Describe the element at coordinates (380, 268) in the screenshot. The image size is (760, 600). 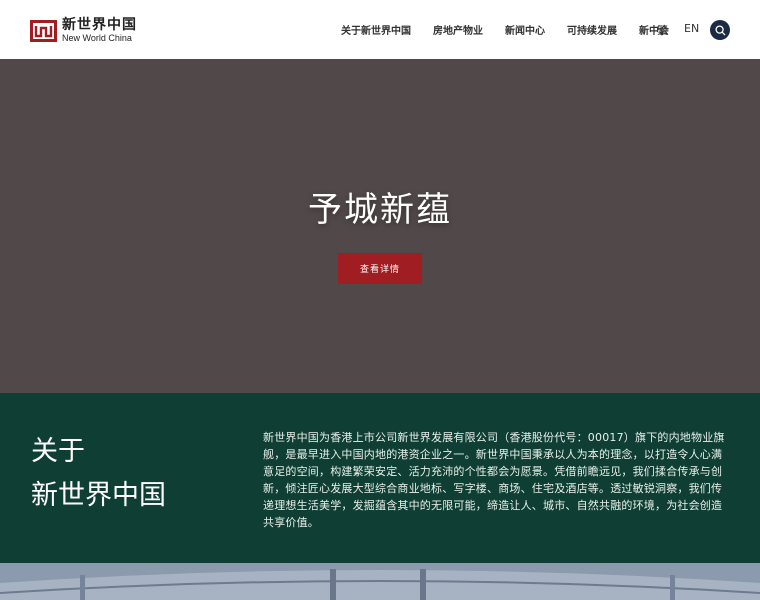
I see `view-details-button: 查看详情` at that location.